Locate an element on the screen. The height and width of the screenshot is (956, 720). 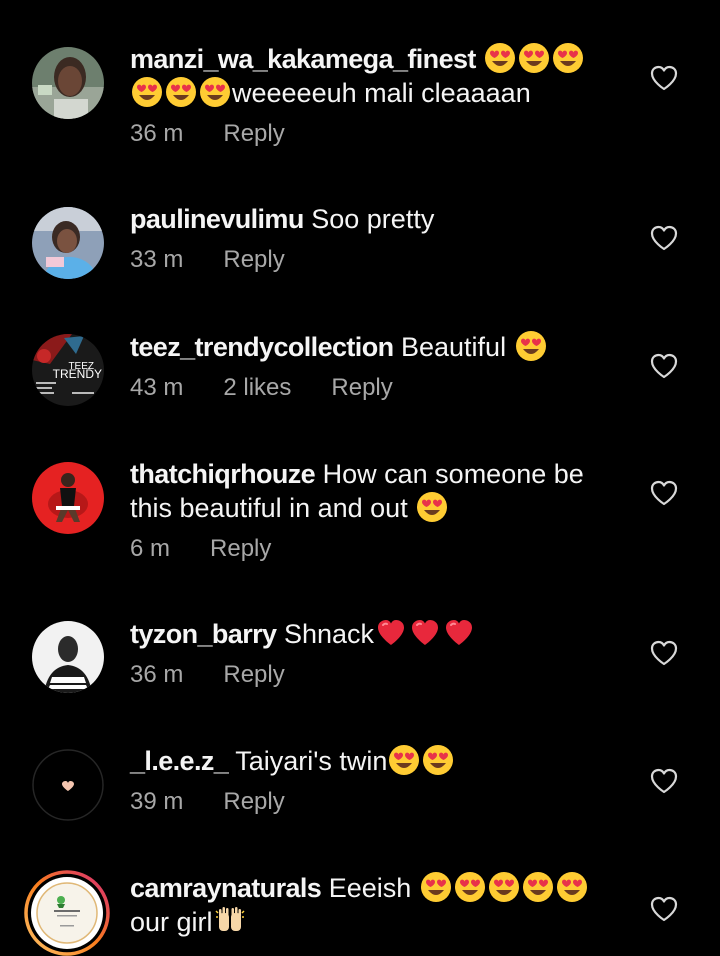
likes-count: 2 likes is located at coordinates (257, 388).